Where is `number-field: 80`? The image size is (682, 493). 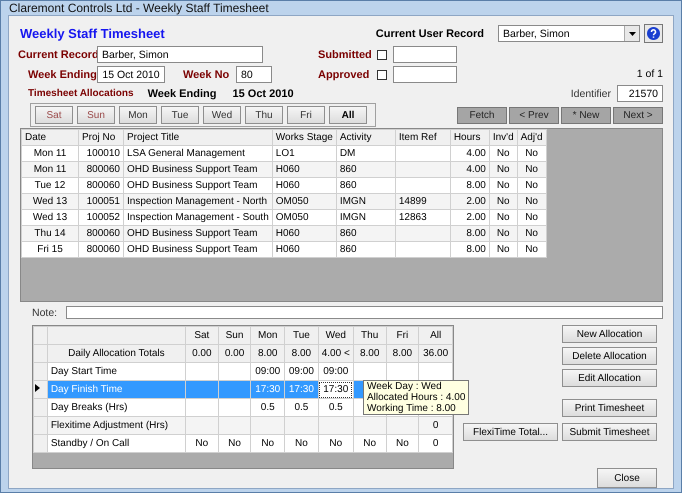
number-field: 80 is located at coordinates (254, 74).